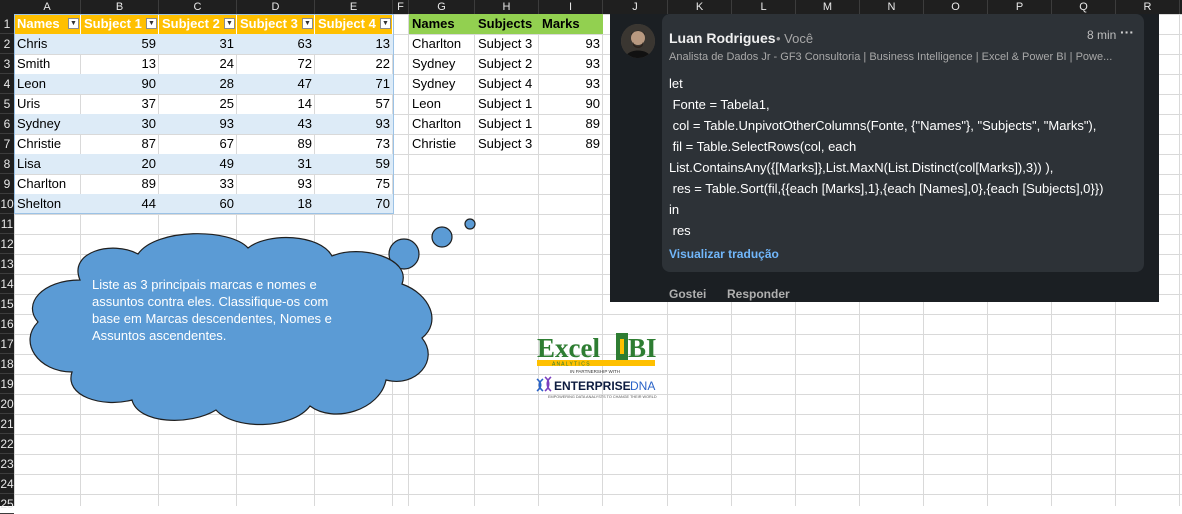 This screenshot has height=514, width=1182. What do you see at coordinates (198, 184) in the screenshot?
I see `table1-cell: 33` at bounding box center [198, 184].